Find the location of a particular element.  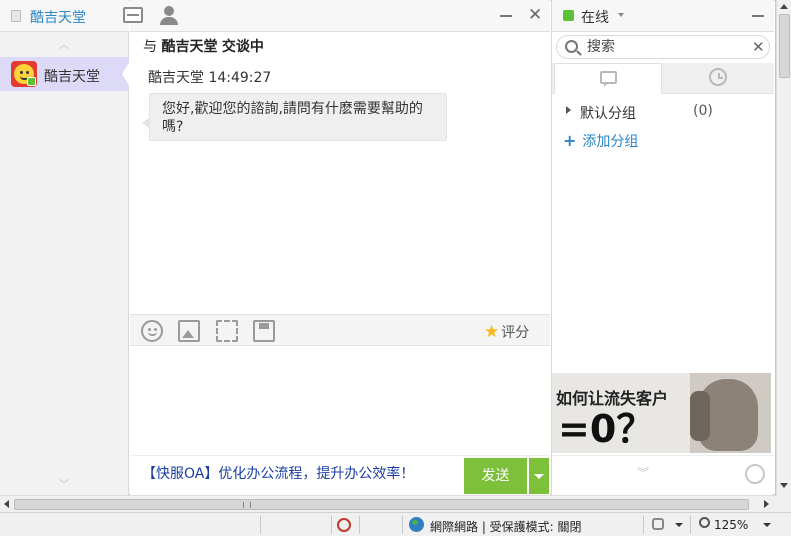

status-header: 在线 is located at coordinates (663, 16).